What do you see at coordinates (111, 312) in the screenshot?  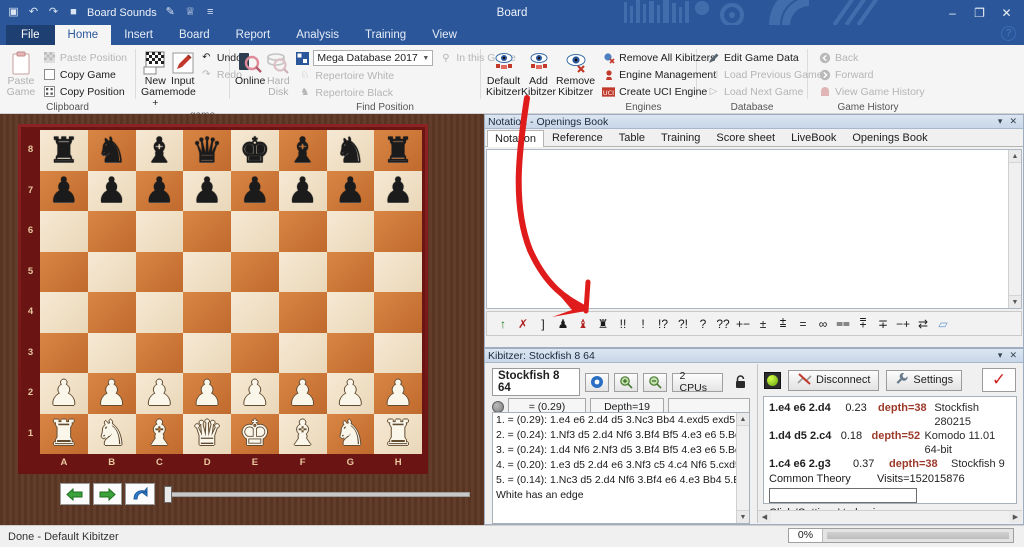 I see `board-square-b4` at bounding box center [111, 312].